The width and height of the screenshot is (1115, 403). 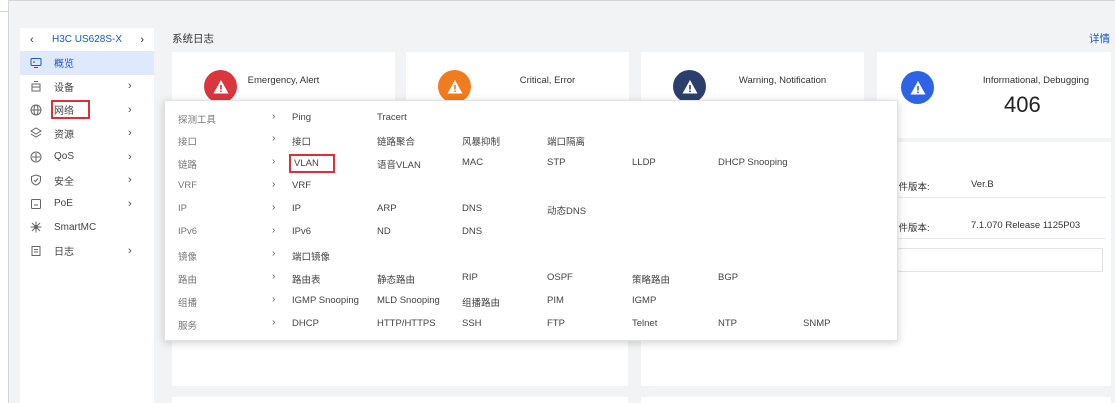 I want to click on sidebar-item-label: 安全, so click(x=64, y=182).